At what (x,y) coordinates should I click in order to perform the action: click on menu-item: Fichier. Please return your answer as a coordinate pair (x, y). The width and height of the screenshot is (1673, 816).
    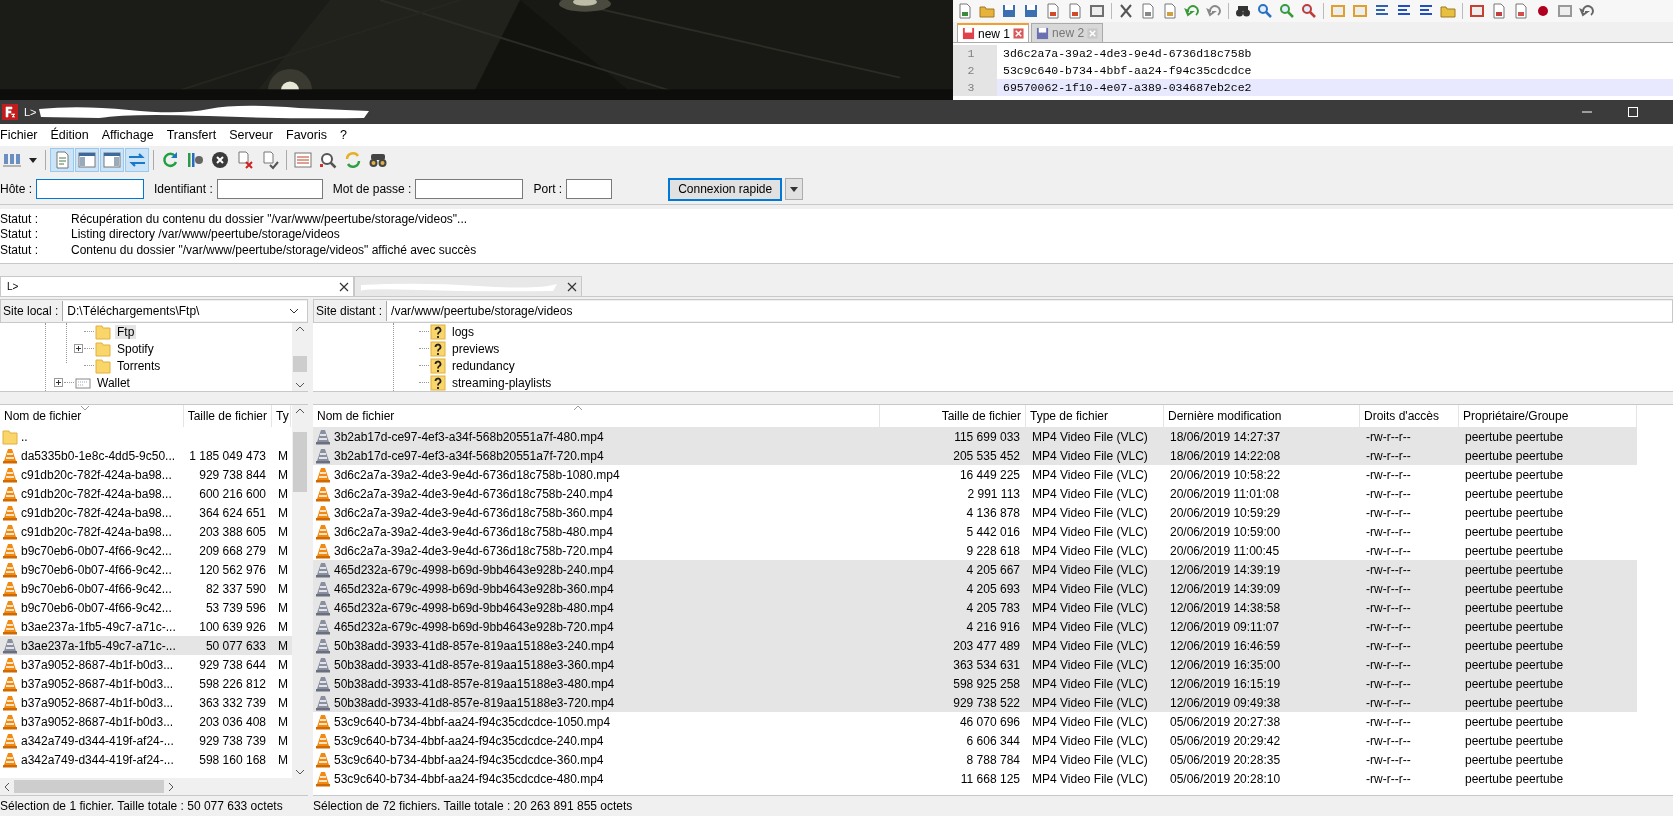
    Looking at the image, I should click on (22, 135).